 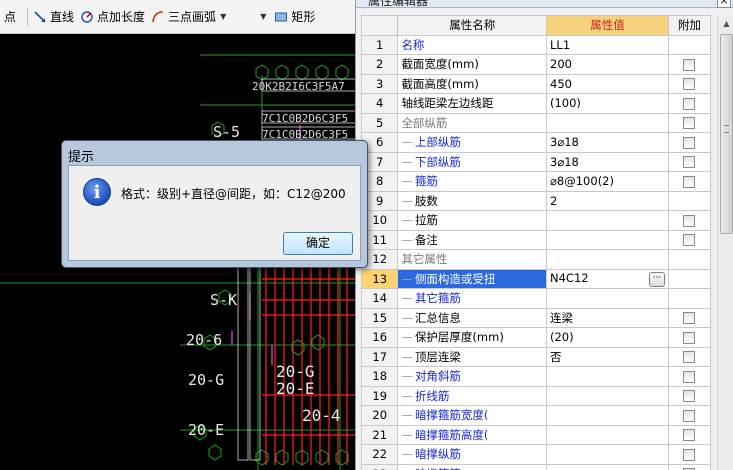 I want to click on property-row: 10— 拉筋, so click(x=536, y=220).